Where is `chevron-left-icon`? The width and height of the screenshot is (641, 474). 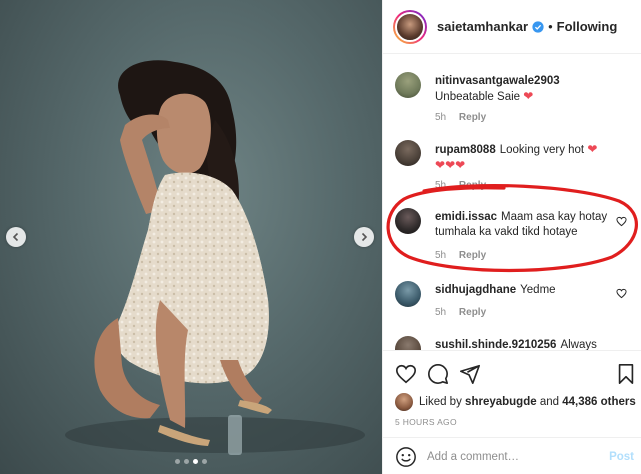 chevron-left-icon is located at coordinates (15, 237).